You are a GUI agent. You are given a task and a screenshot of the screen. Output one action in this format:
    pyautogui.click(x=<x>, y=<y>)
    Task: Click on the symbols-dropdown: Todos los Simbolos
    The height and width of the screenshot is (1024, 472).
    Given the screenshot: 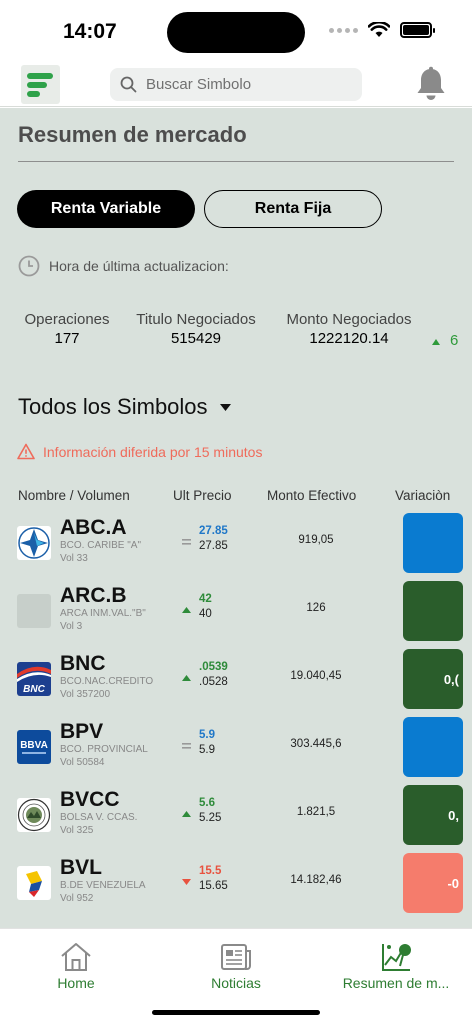 What is the action you would take?
    pyautogui.click(x=124, y=407)
    